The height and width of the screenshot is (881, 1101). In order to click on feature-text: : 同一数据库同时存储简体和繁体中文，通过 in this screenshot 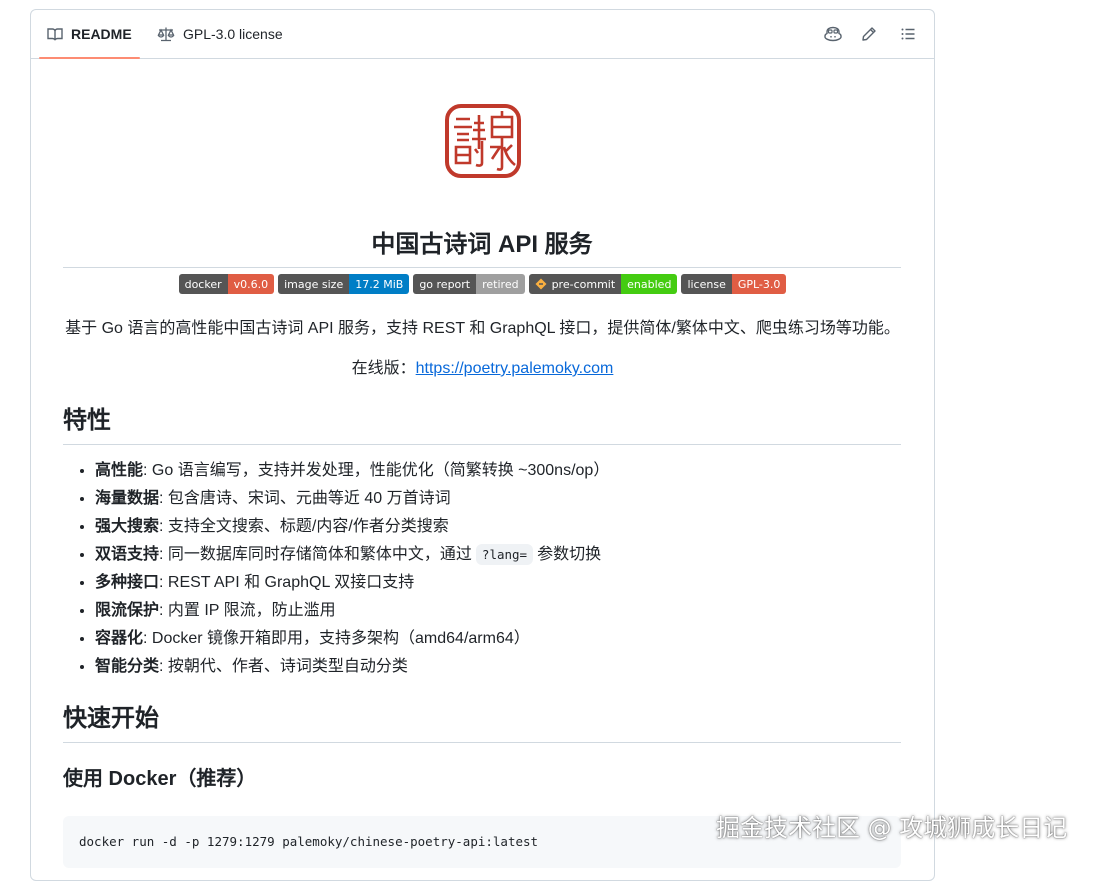, I will do `click(315, 554)`.